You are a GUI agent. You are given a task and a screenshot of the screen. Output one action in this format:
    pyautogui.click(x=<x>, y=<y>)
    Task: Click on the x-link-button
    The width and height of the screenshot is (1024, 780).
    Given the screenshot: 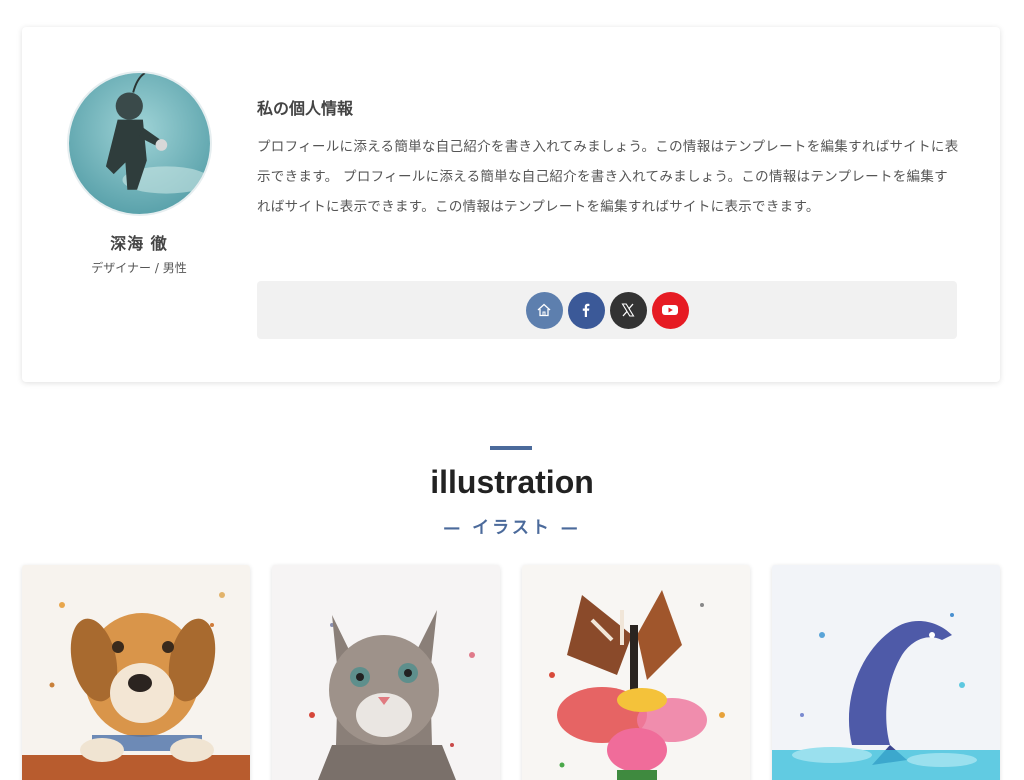 What is the action you would take?
    pyautogui.click(x=628, y=310)
    